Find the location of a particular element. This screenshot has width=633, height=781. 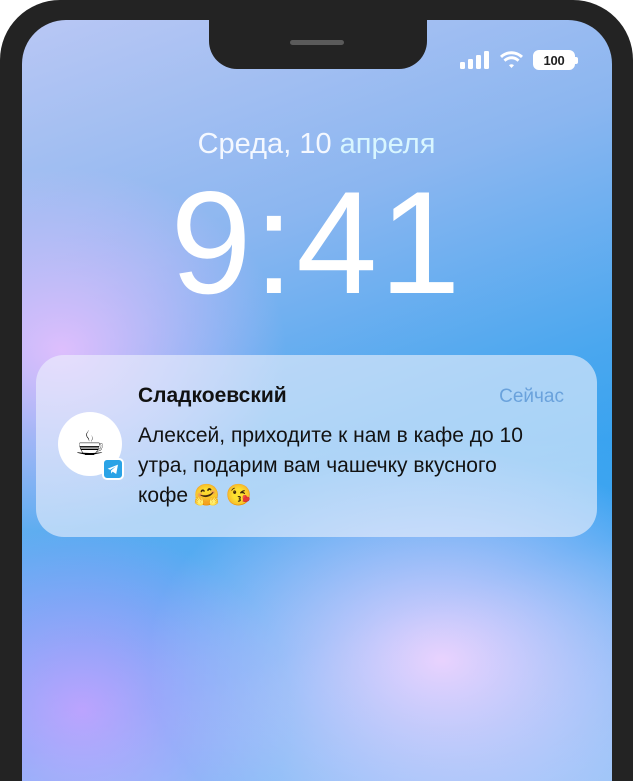

cellular-signal-icon is located at coordinates (474, 60).